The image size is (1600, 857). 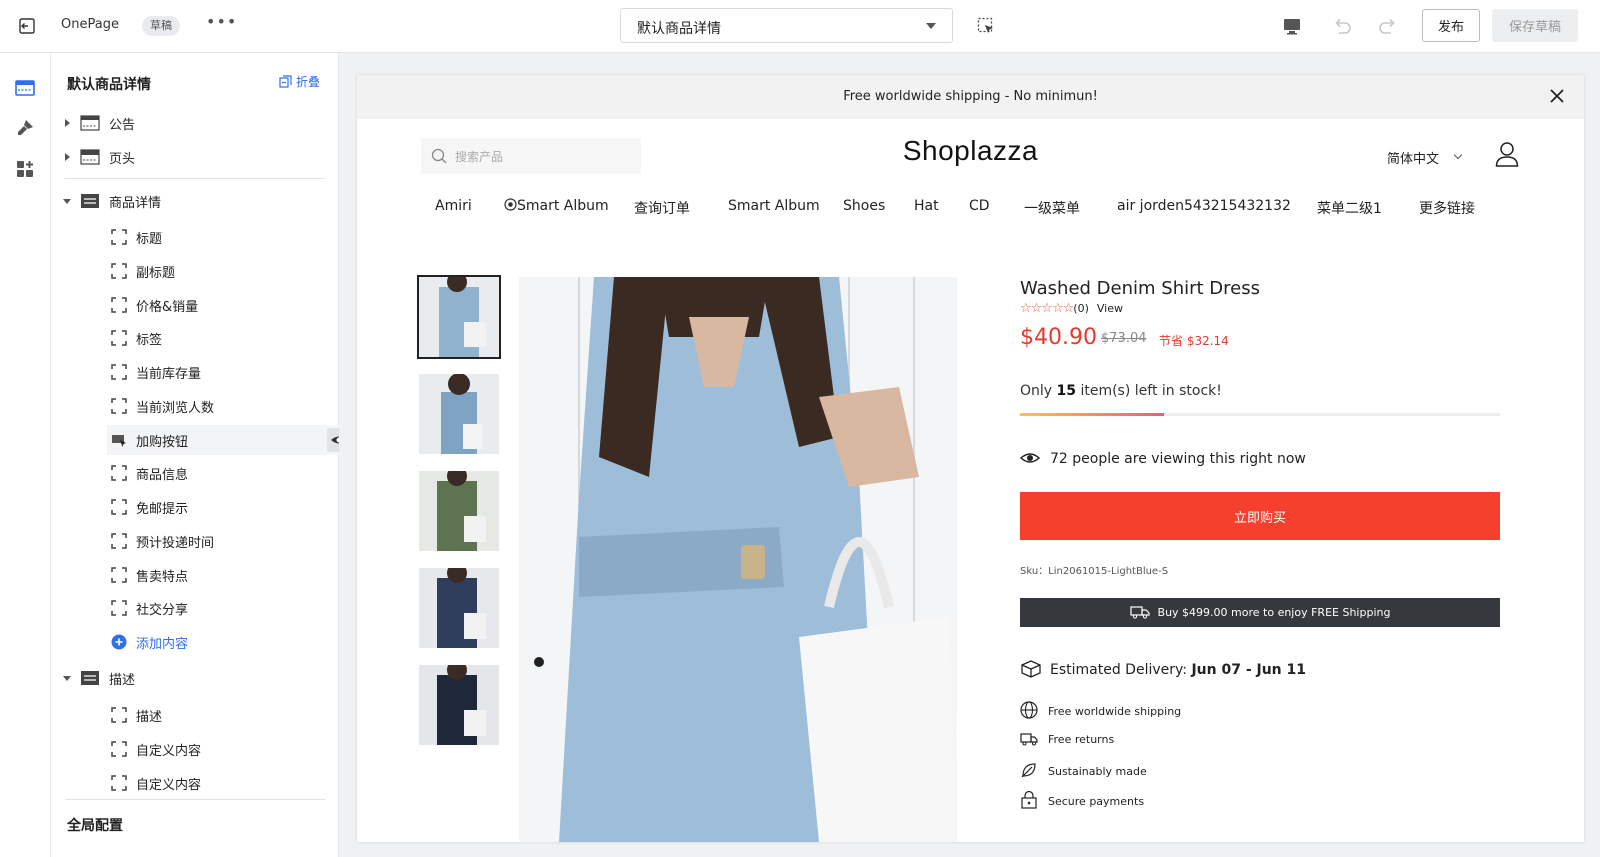 I want to click on more-menu-button: •••, so click(x=221, y=21).